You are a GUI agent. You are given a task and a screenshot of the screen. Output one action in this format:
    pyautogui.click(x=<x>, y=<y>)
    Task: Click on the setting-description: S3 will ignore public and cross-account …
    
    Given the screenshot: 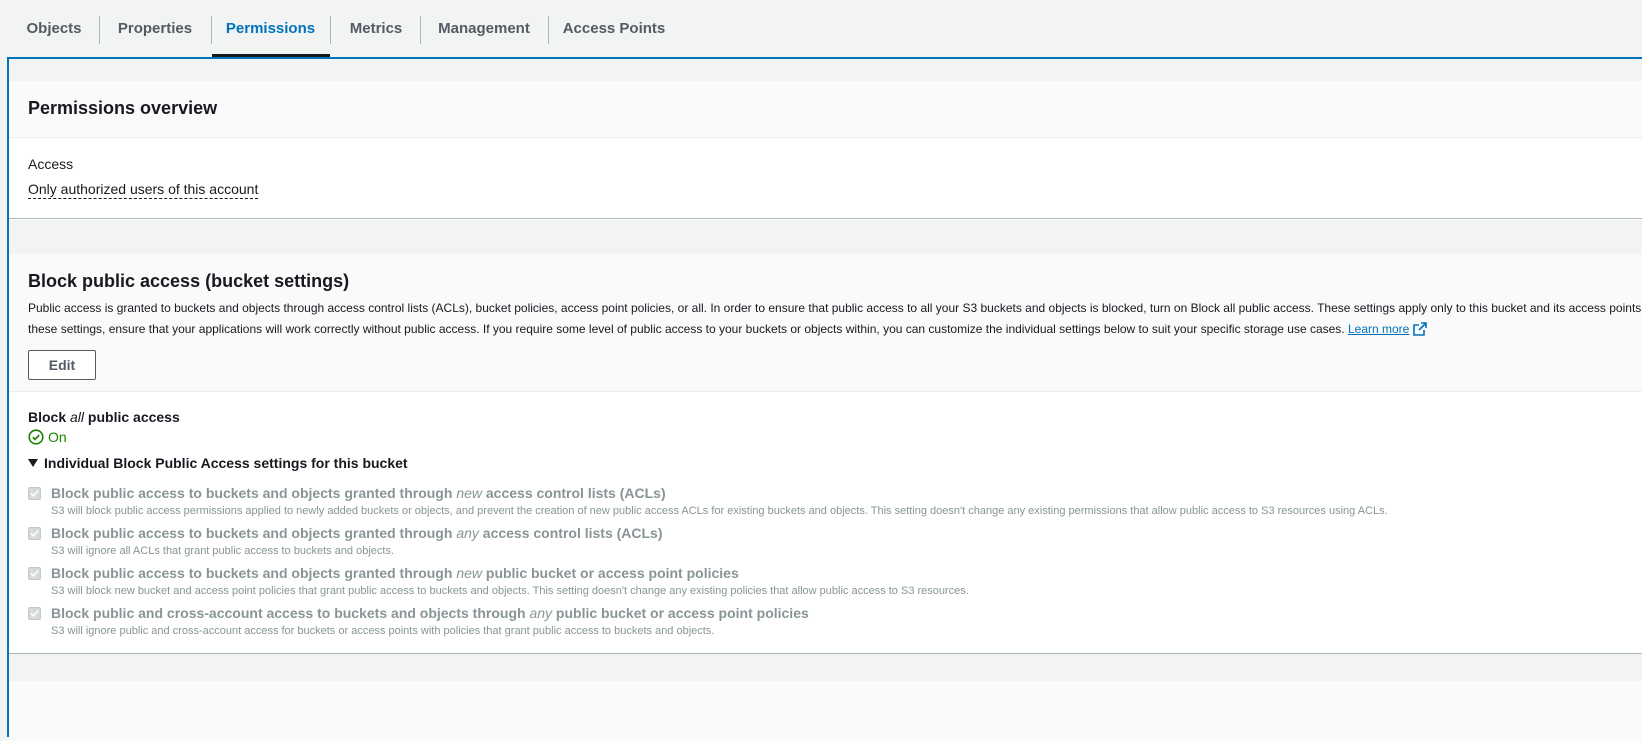 What is the action you would take?
    pyautogui.click(x=383, y=631)
    